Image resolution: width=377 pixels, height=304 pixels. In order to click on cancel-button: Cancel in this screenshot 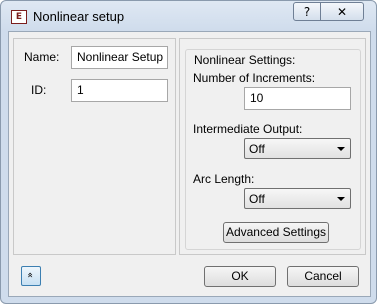, I will do `click(323, 276)`.